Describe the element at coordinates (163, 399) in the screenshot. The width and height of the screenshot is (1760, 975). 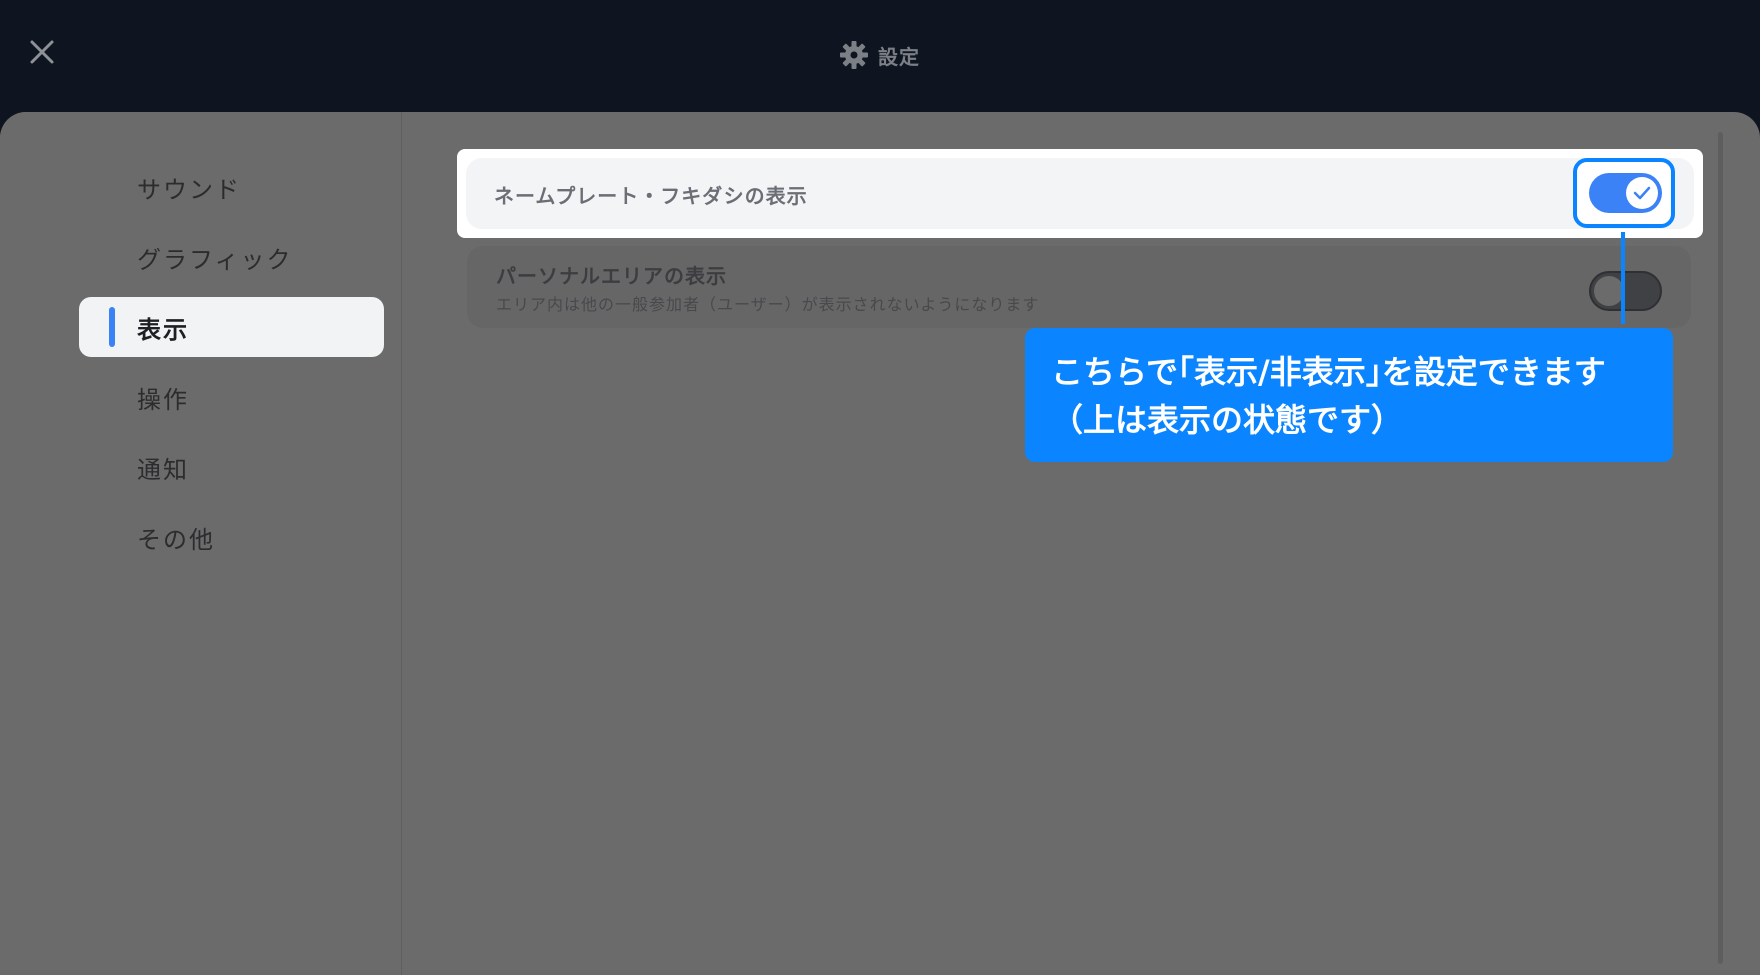
I see `sidebar-item-label: 操作` at that location.